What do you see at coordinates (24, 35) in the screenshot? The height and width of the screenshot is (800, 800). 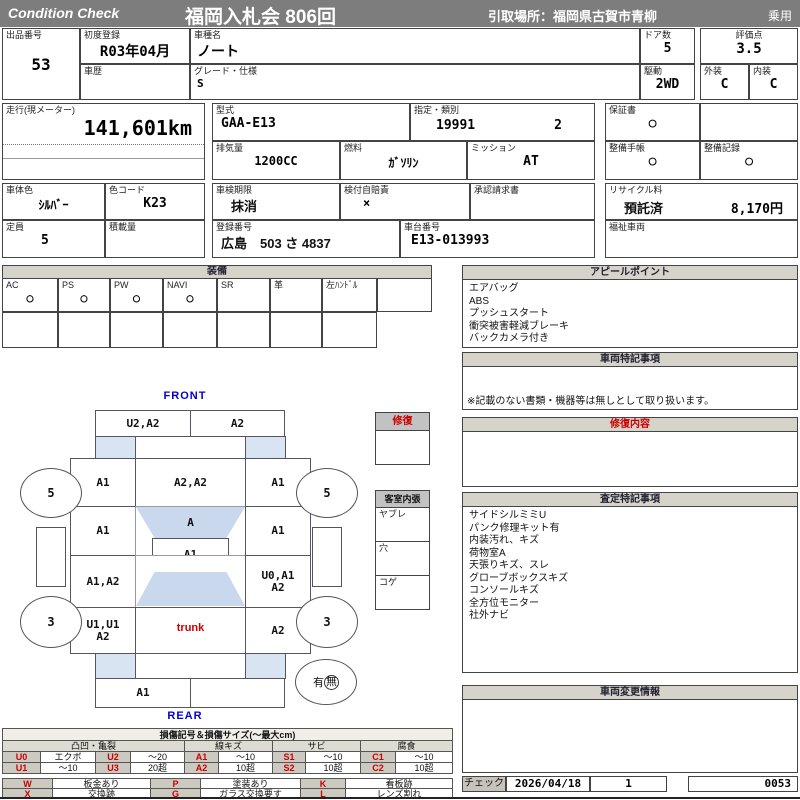 I see `lot-number-label: 出品番号` at bounding box center [24, 35].